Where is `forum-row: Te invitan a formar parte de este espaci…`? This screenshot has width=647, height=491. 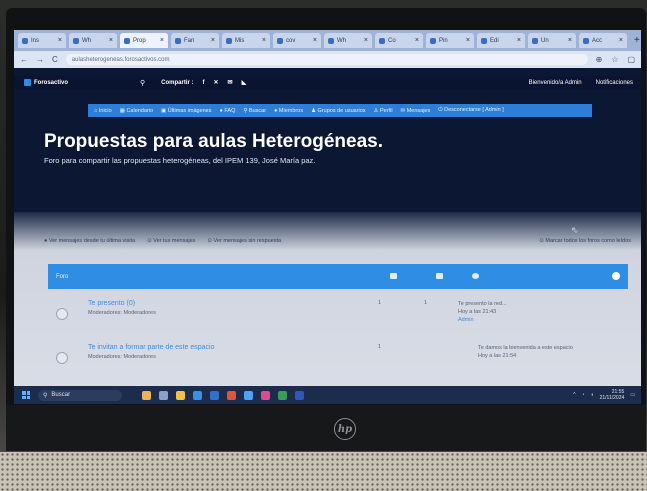
forum-row: Te invitan a formar parte de este espaci… is located at coordinates (338, 357).